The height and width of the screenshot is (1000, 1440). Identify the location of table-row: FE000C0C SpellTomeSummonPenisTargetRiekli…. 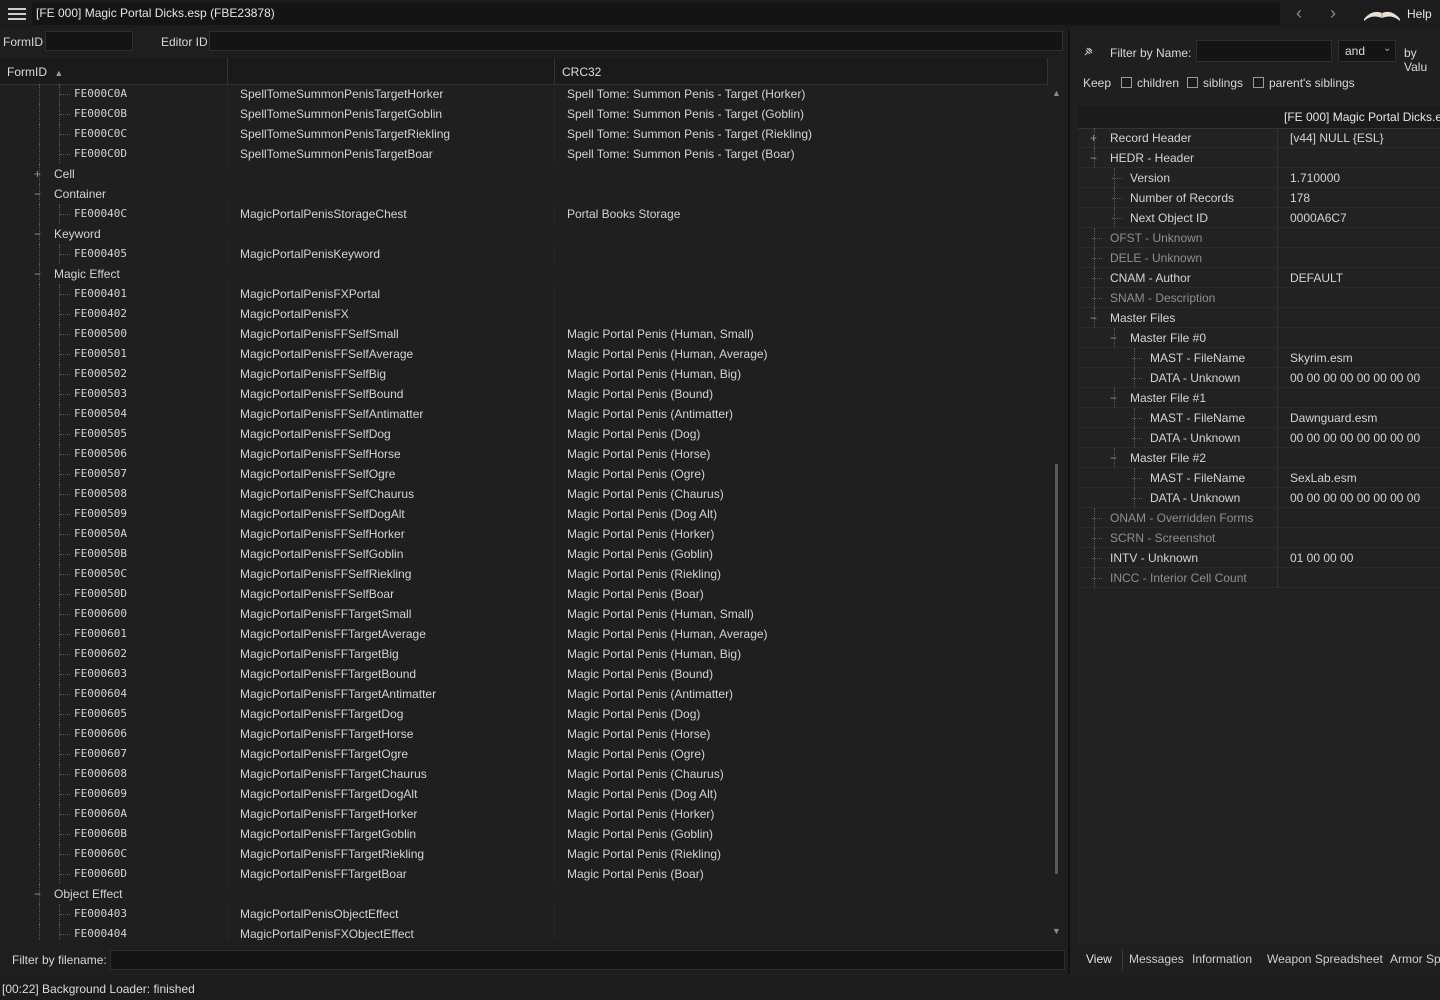
(524, 134).